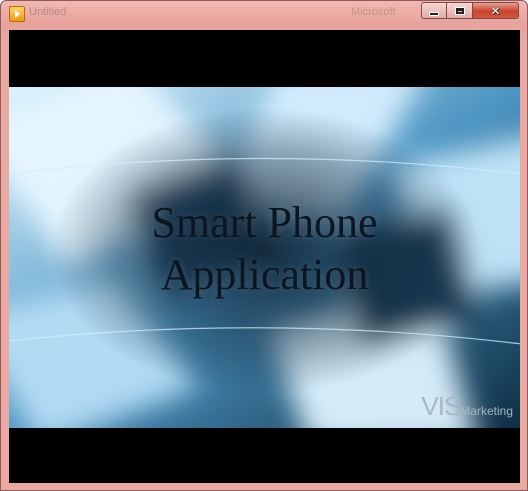 The width and height of the screenshot is (528, 491). I want to click on watermark-suffix: Marketing, so click(486, 411).